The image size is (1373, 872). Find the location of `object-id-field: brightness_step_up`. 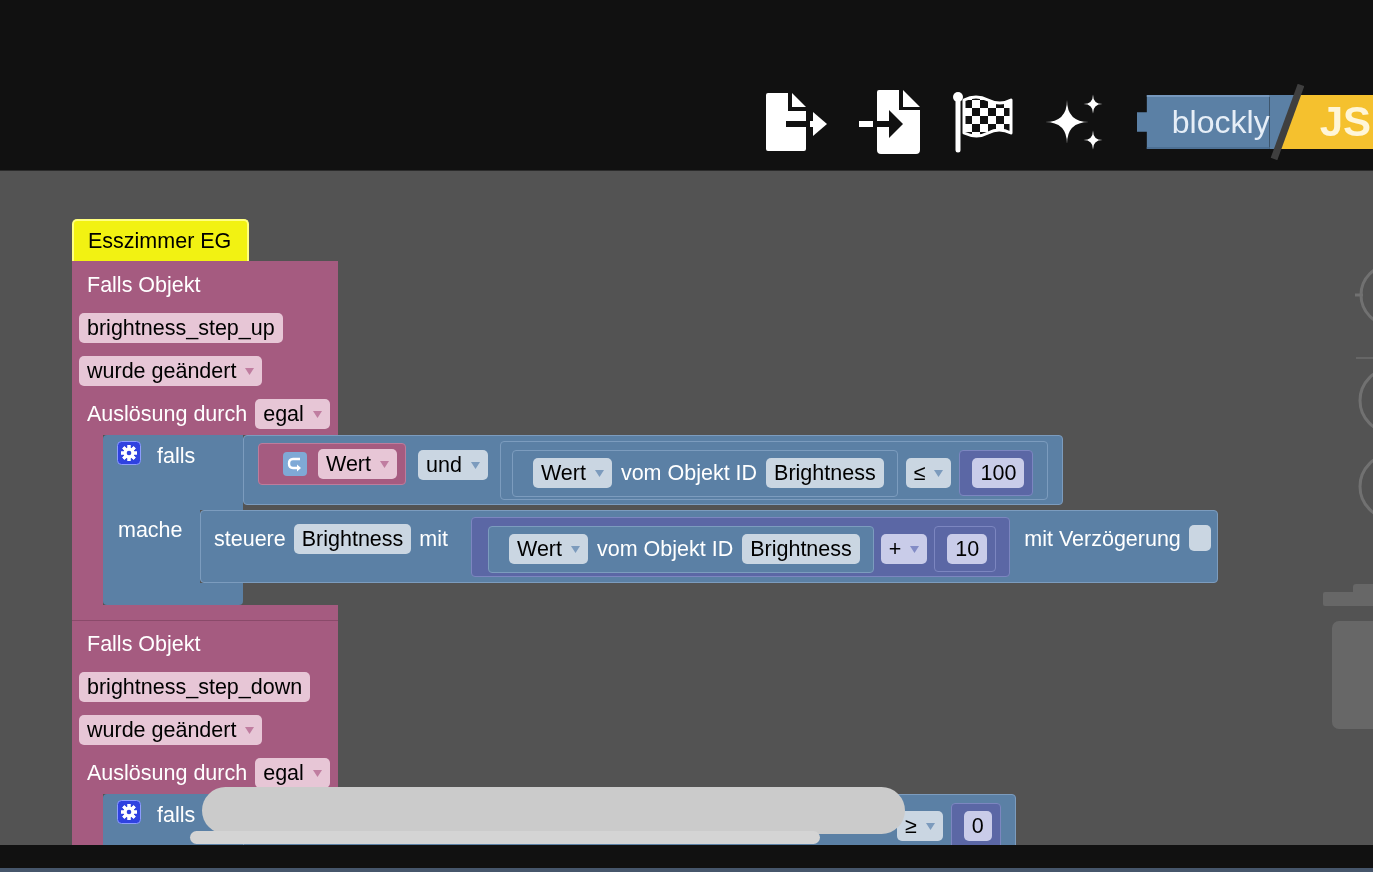

object-id-field: brightness_step_up is located at coordinates (181, 328).